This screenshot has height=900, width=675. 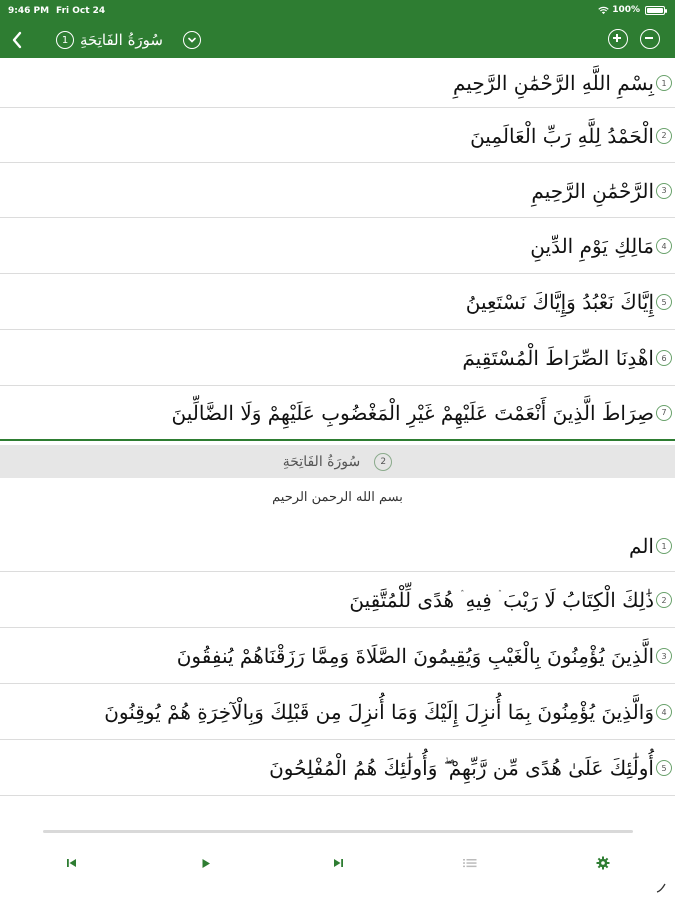 I want to click on skip-previous-icon, so click(x=71, y=863).